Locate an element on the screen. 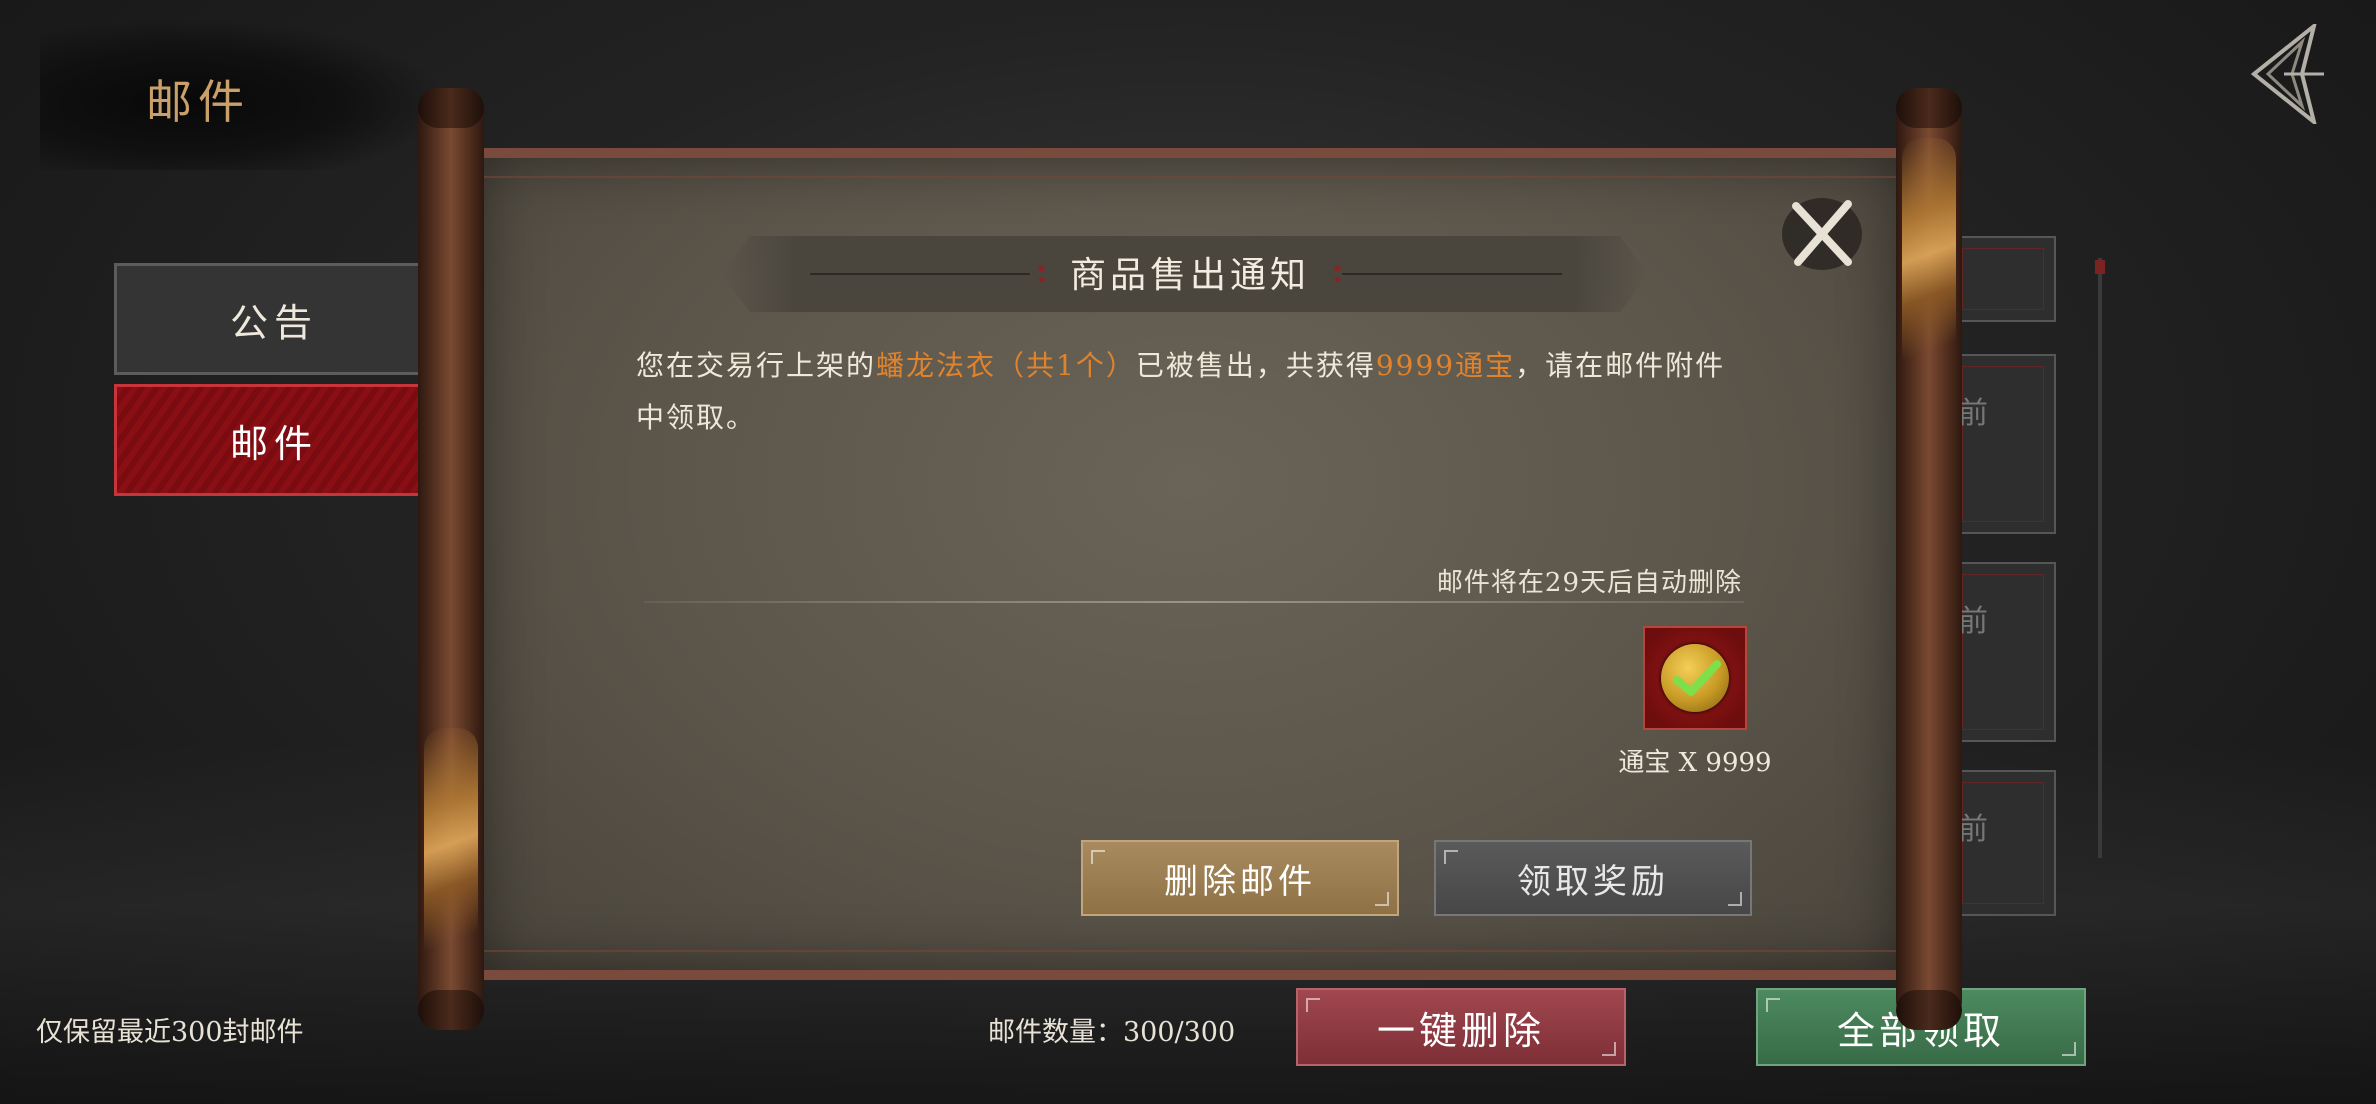  mail-list-item is located at coordinates (2003, 279).